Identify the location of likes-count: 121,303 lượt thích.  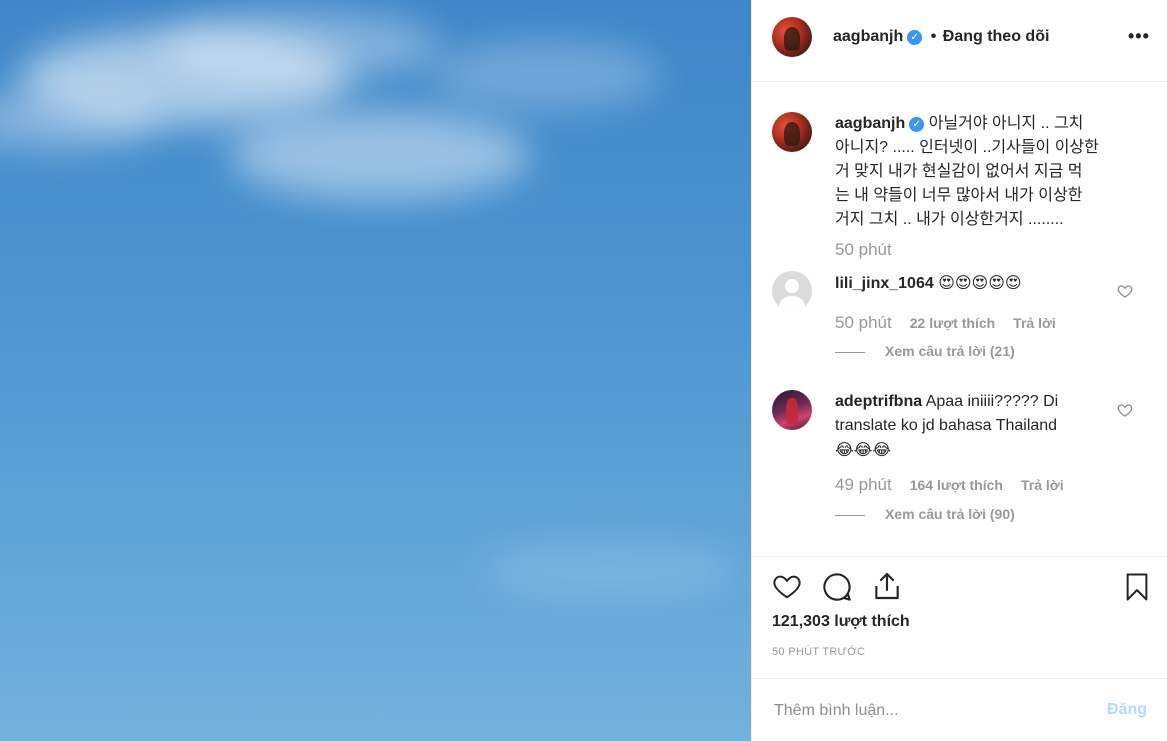
(841, 622).